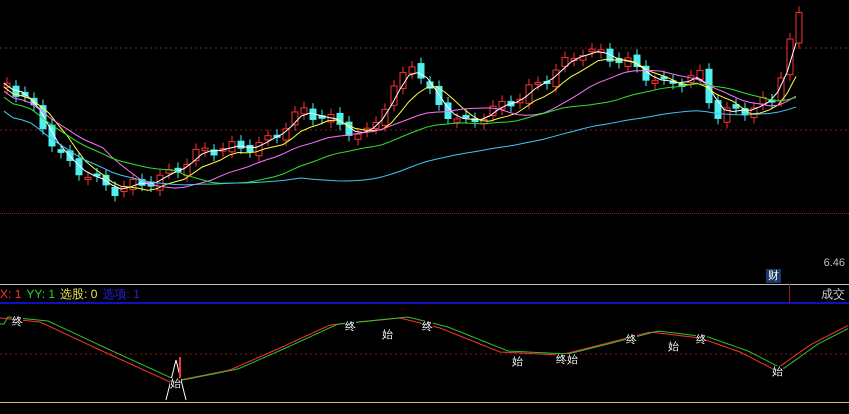 This screenshot has width=849, height=414. Describe the element at coordinates (11, 294) in the screenshot. I see `indicator-legend-item: X: 1` at that location.